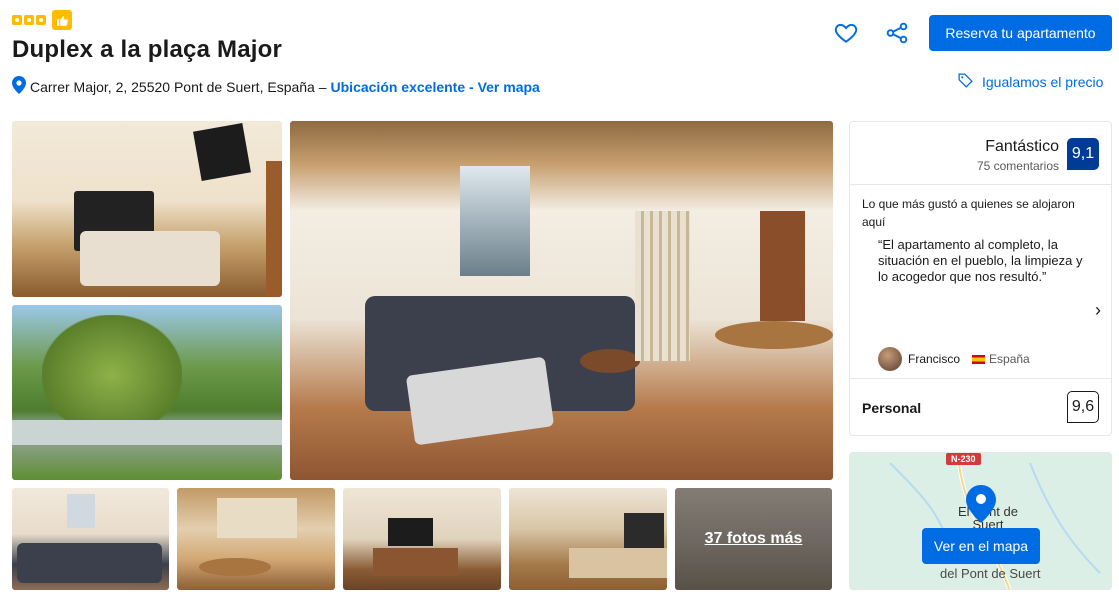  Describe the element at coordinates (112, 375) in the screenshot. I see `willow-tree` at that location.